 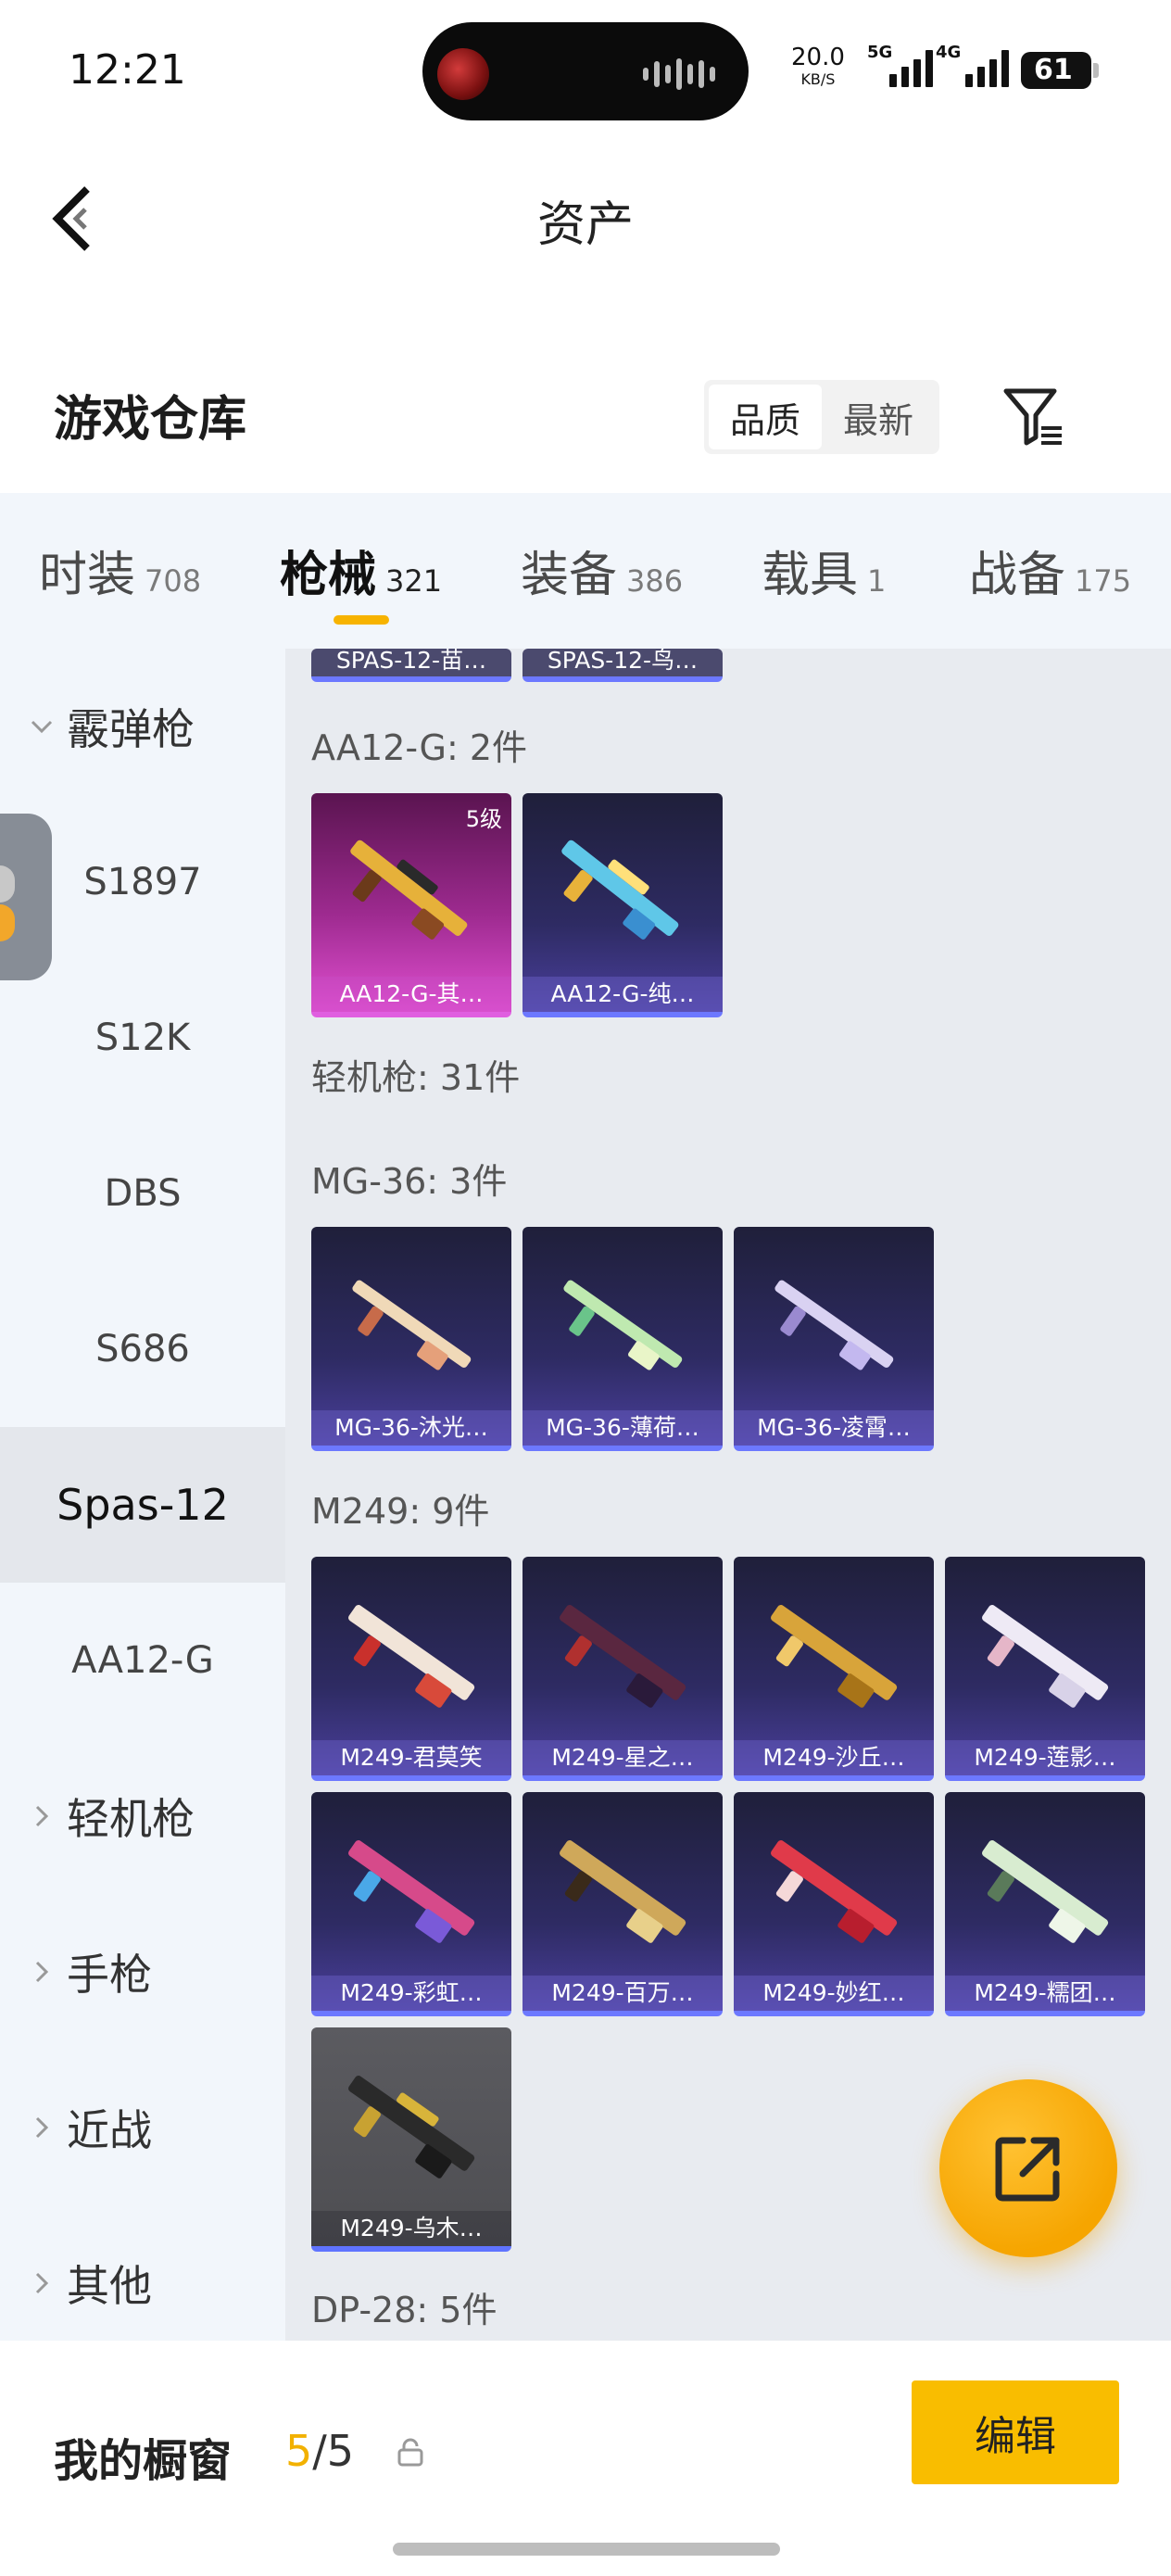 I want to click on sidebar-item-s686: S686, so click(x=142, y=1349).